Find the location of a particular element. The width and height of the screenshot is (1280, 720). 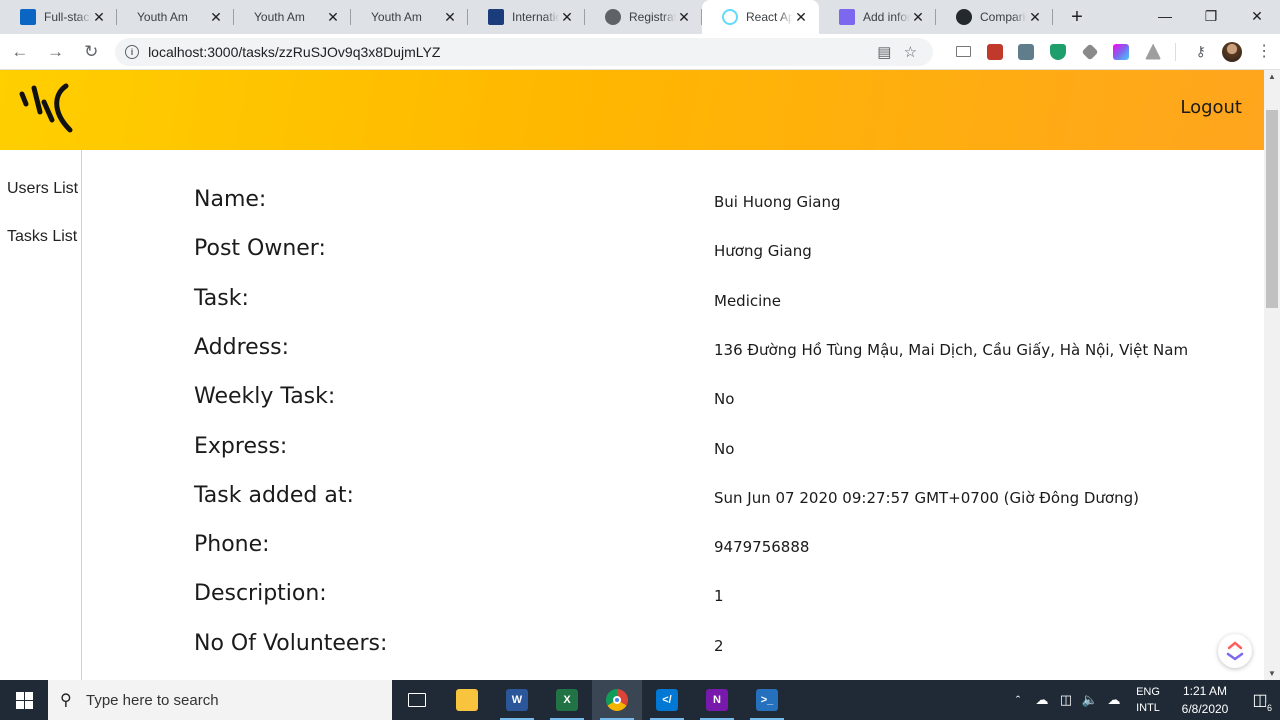

volume-icon: 🔈 is located at coordinates (1090, 700).